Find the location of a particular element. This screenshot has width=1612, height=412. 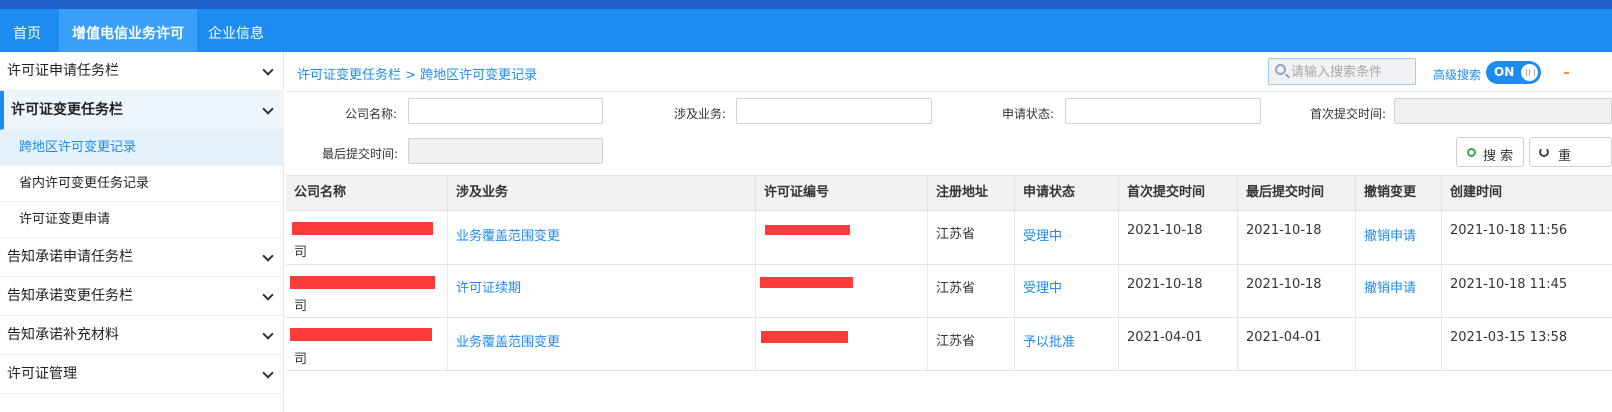

business-link: 许可证续期 is located at coordinates (488, 286).